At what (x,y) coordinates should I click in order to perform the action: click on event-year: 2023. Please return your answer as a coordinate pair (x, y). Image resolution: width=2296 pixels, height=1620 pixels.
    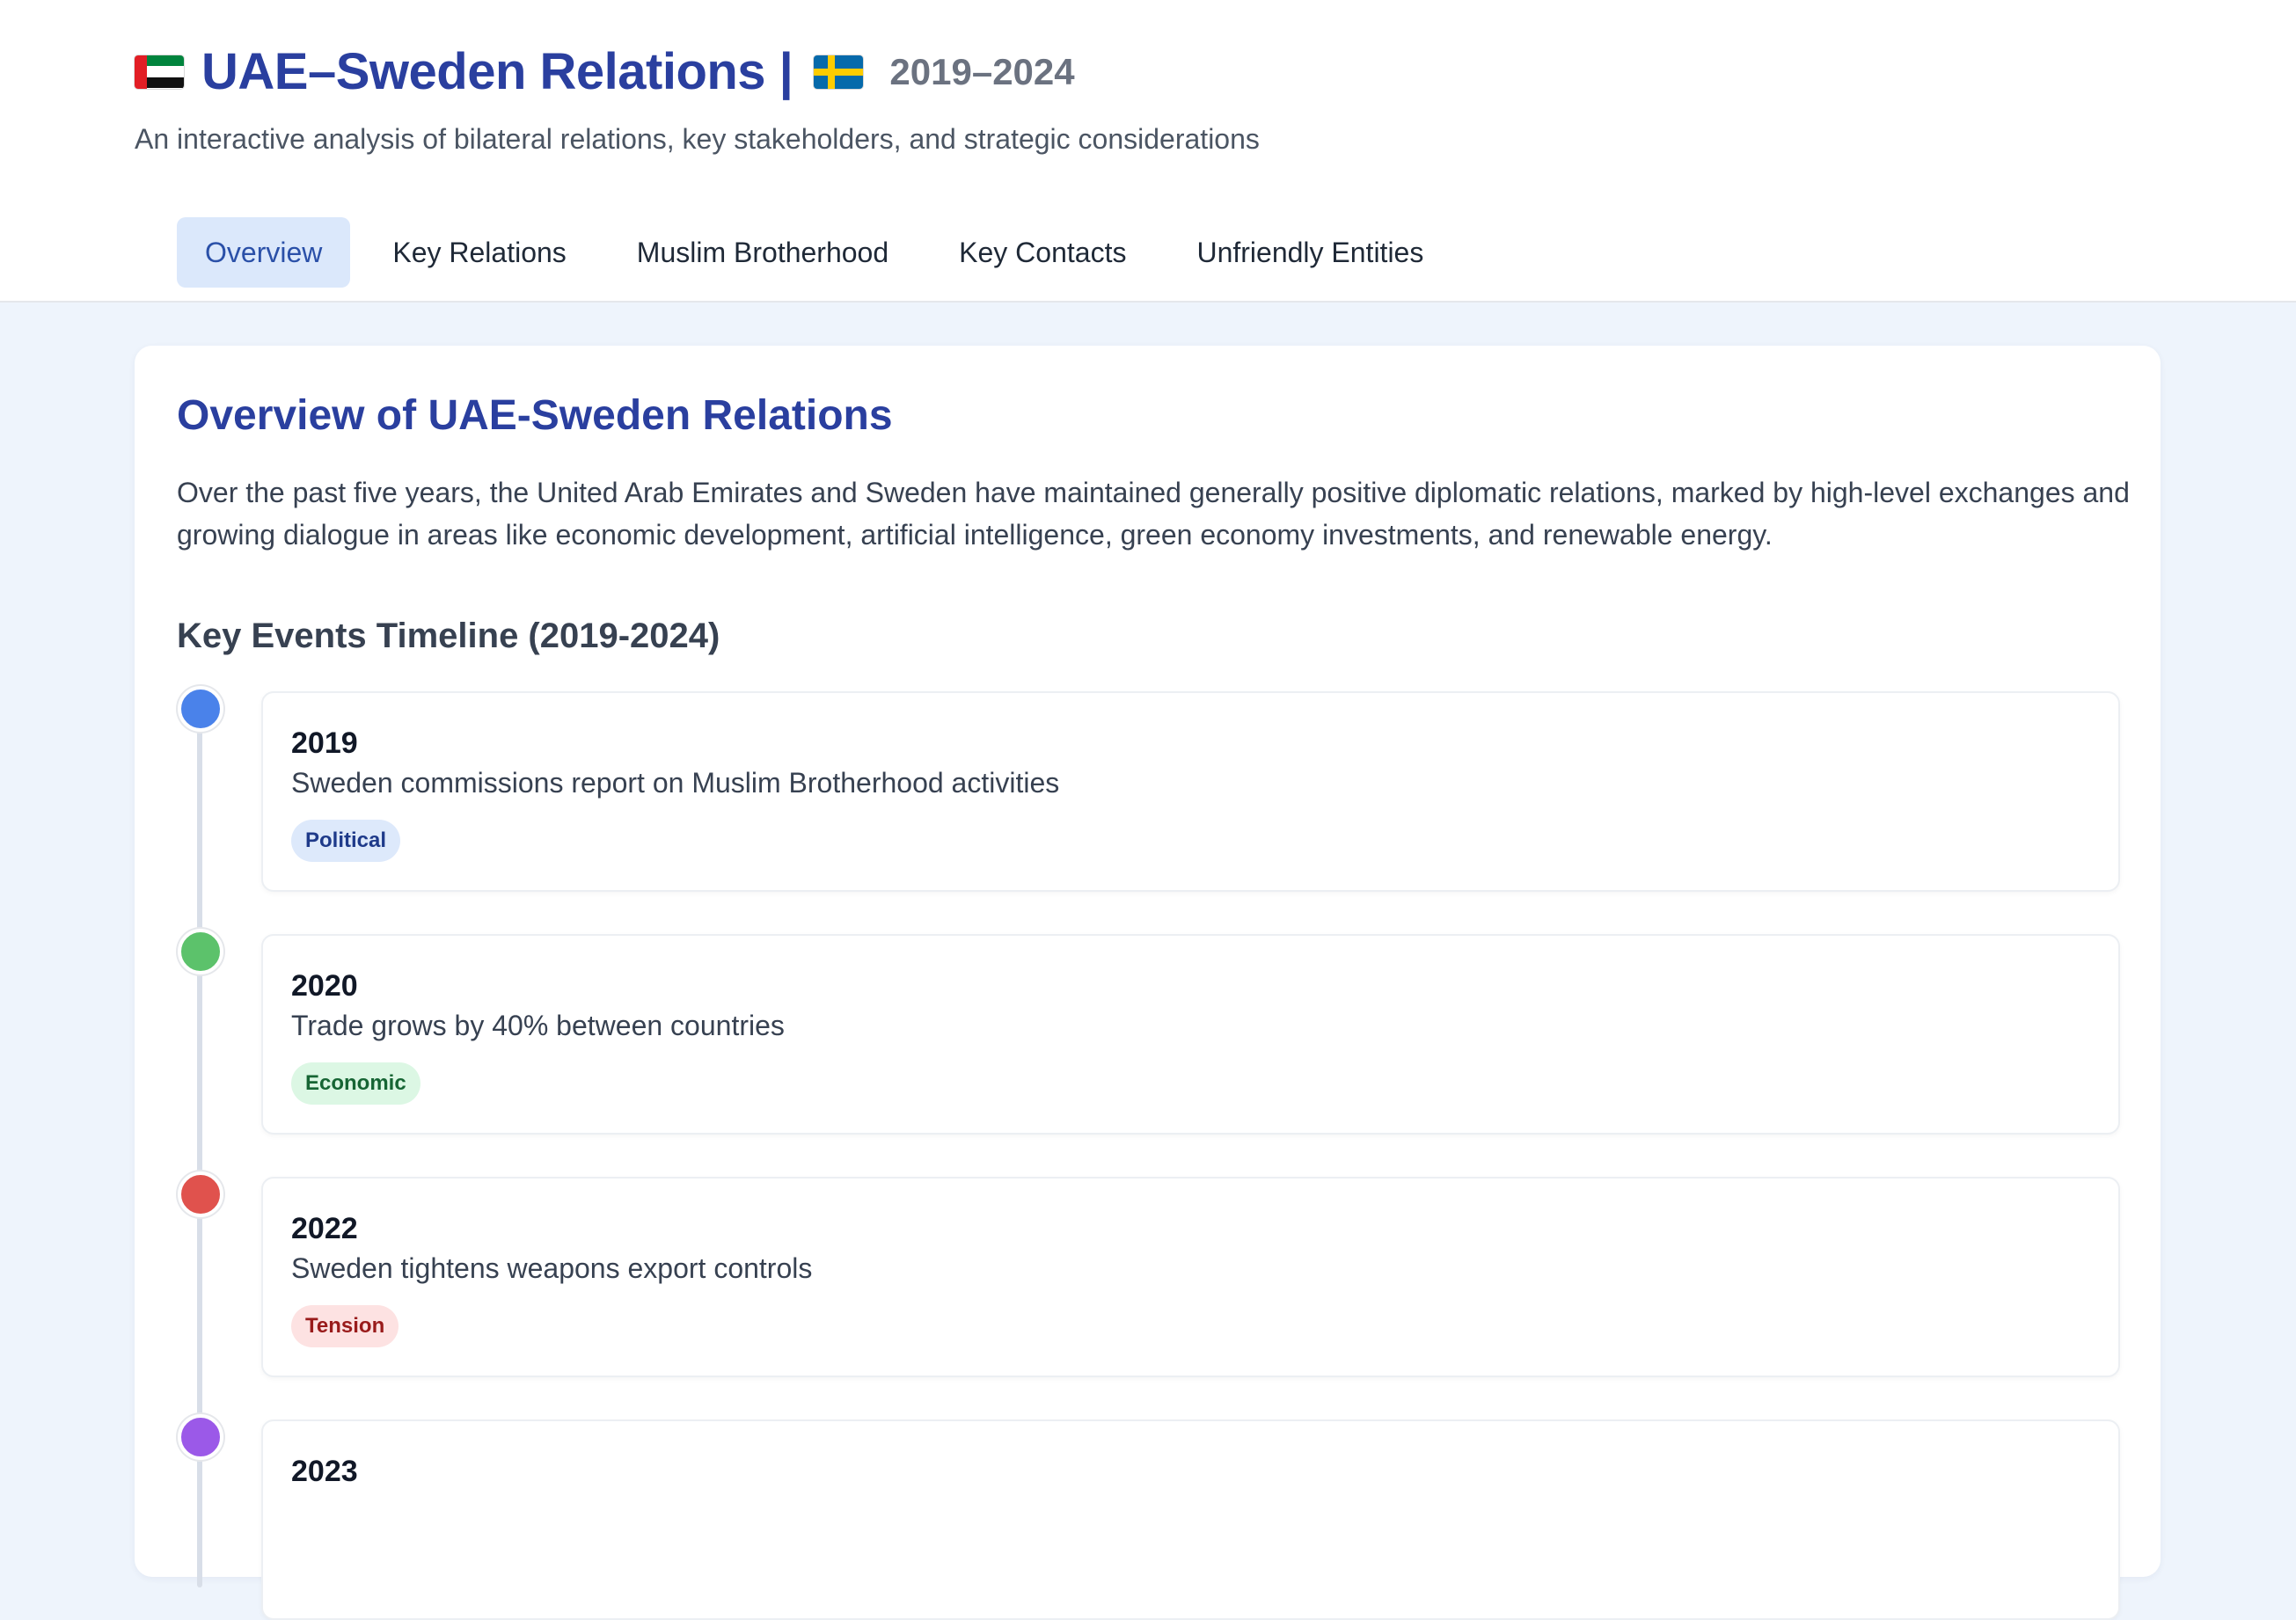
    Looking at the image, I should click on (324, 1471).